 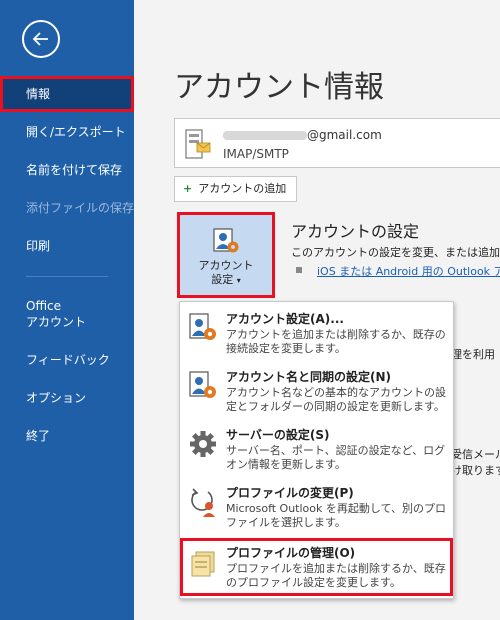 What do you see at coordinates (290, 493) in the screenshot?
I see `menu-item-title: プロファイルの変更(P)` at bounding box center [290, 493].